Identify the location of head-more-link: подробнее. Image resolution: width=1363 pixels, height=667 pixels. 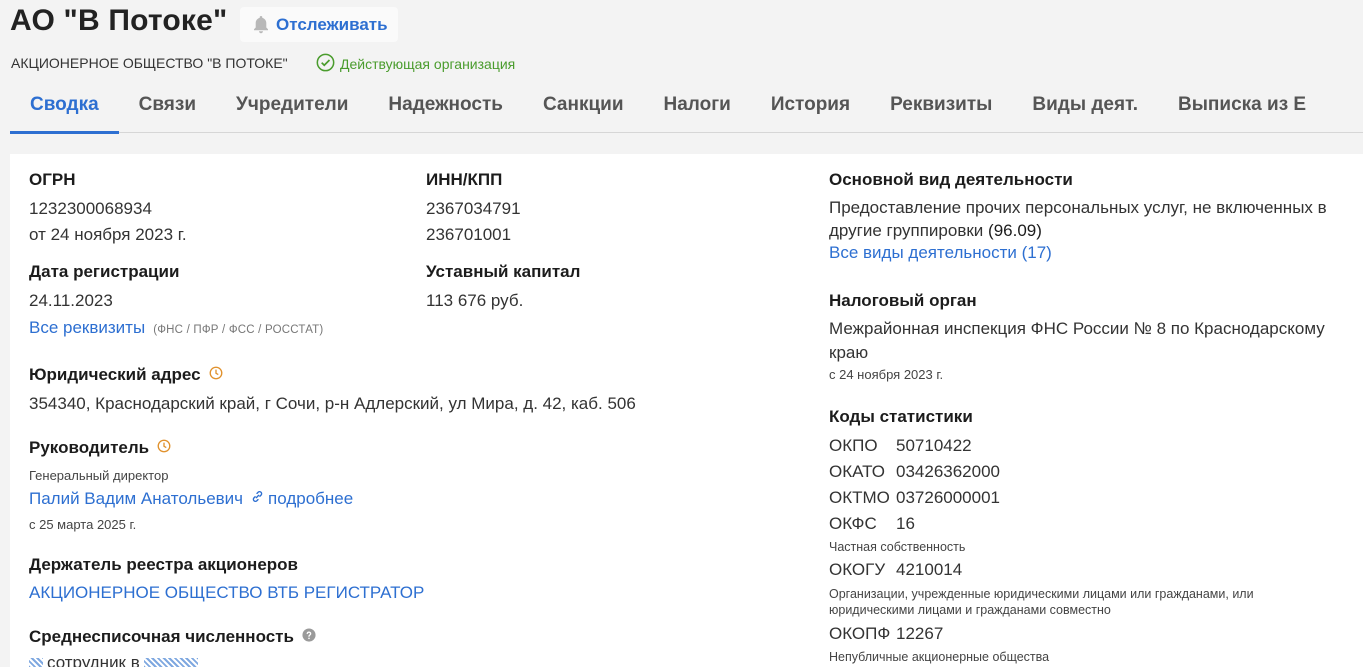
(310, 499).